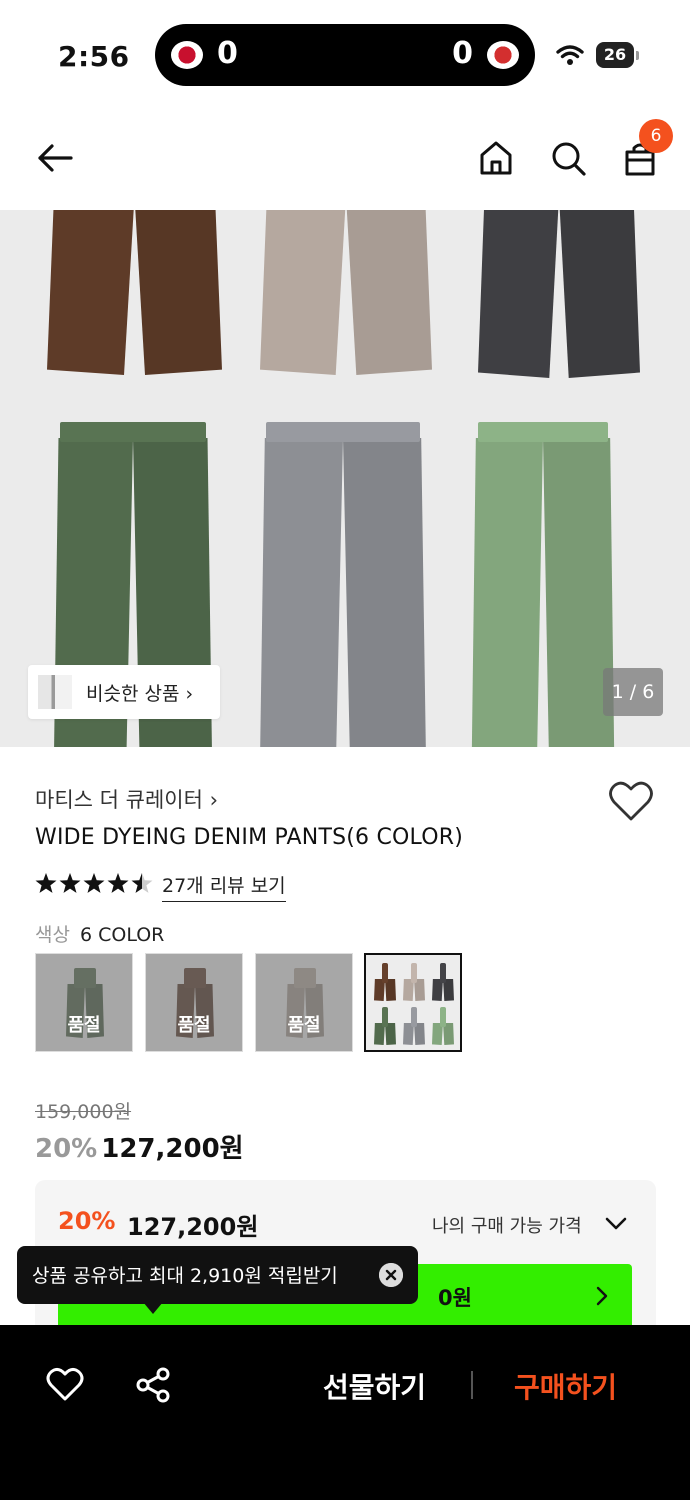 This screenshot has height=1500, width=690. What do you see at coordinates (94, 56) in the screenshot?
I see `status-time: 2:56` at bounding box center [94, 56].